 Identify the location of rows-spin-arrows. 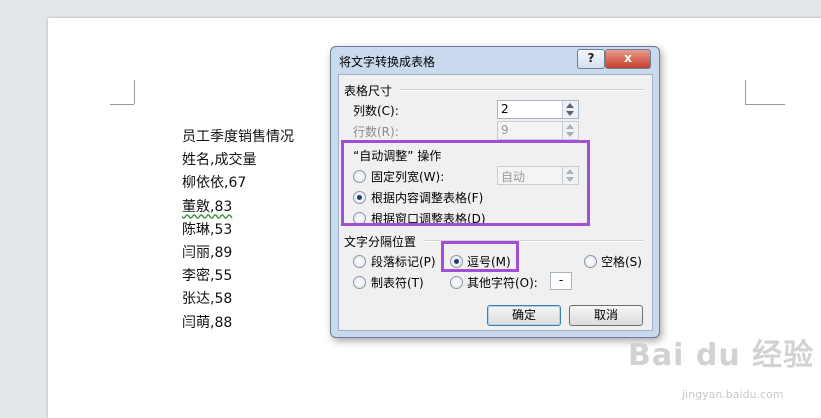
(570, 130).